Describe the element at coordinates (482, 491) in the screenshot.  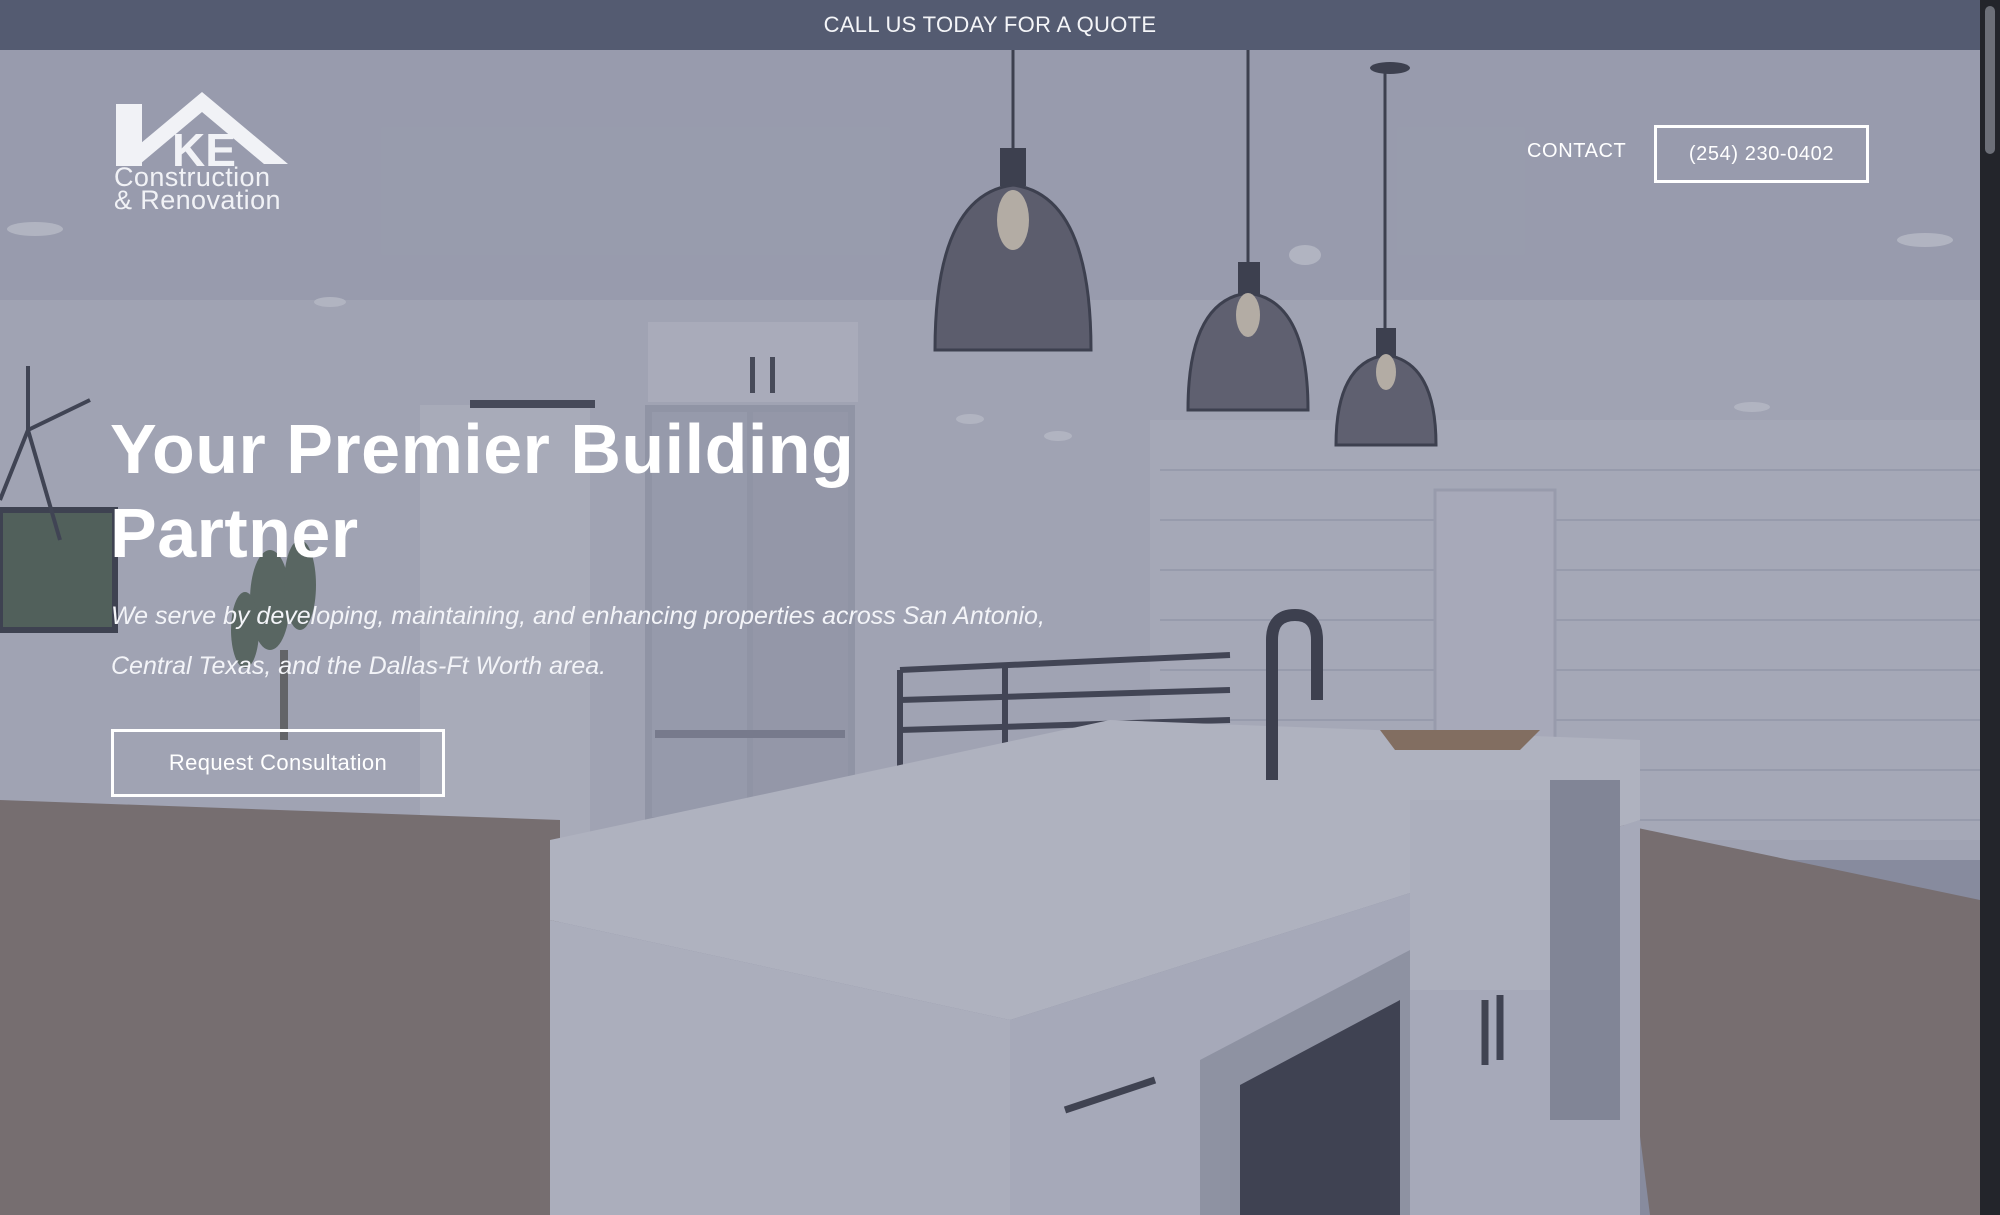
I see `hero-headline: Your Premier Building Partner` at that location.